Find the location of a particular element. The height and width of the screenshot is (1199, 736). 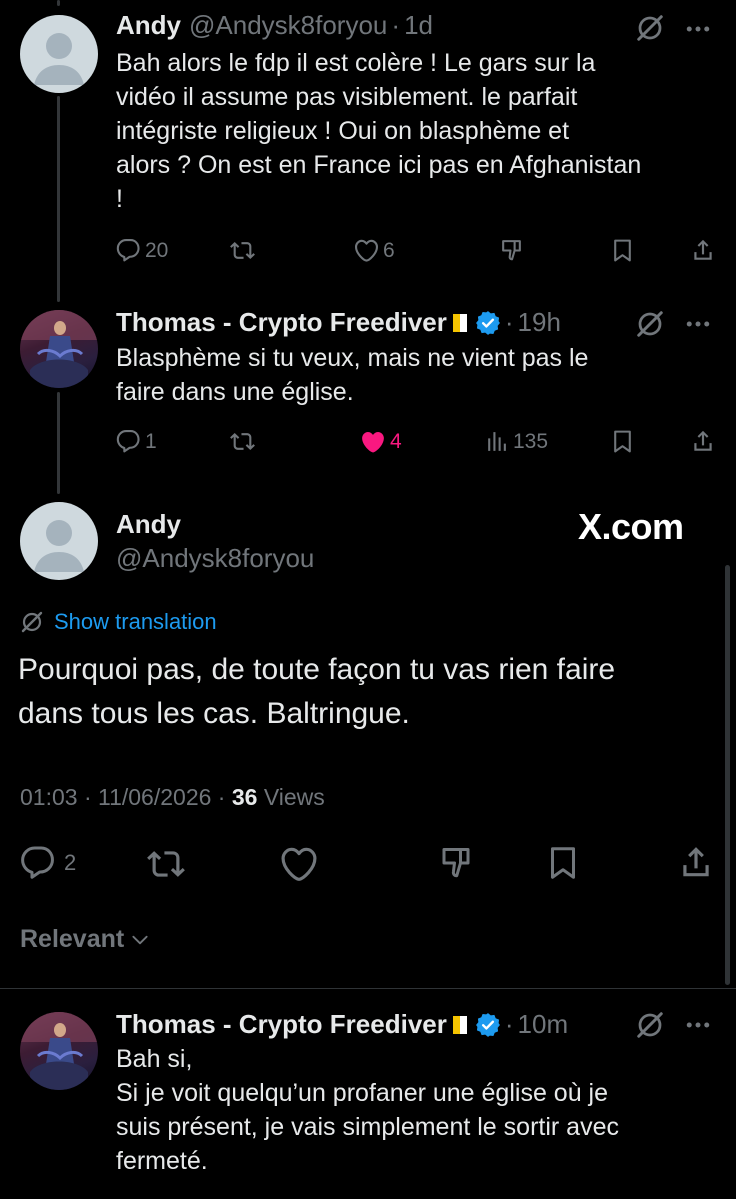

sort-dropdown: Relevant is located at coordinates (85, 939).